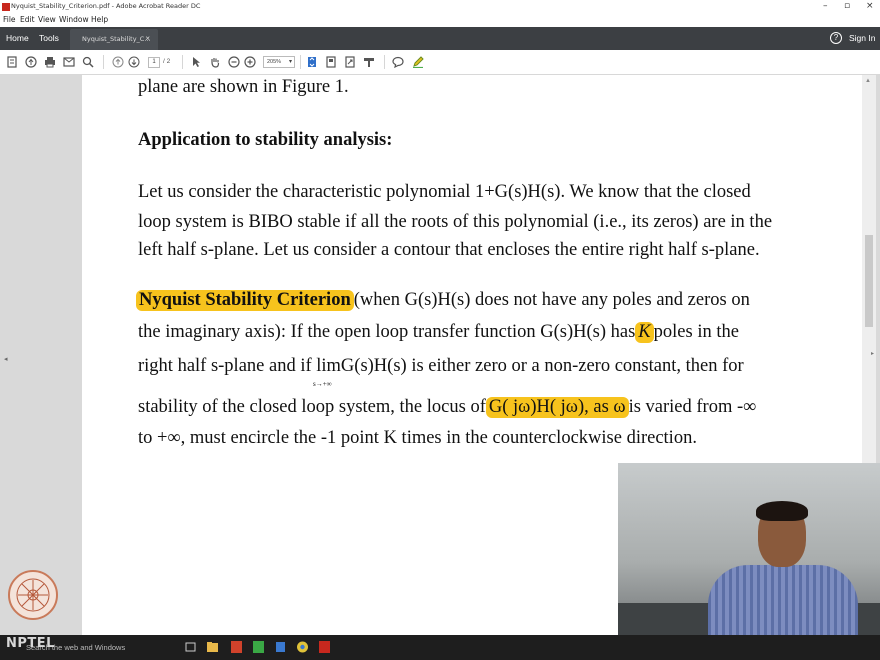 The width and height of the screenshot is (880, 660). What do you see at coordinates (280, 647) in the screenshot?
I see `app-icon` at bounding box center [280, 647].